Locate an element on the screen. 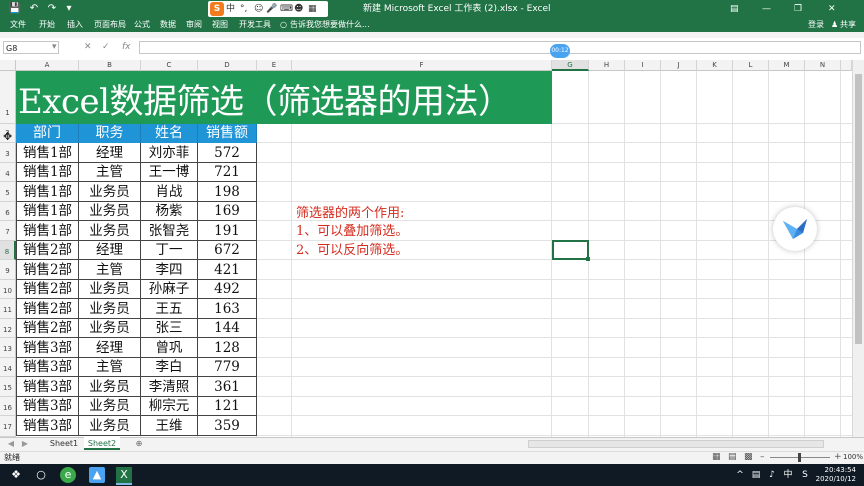 Image resolution: width=864 pixels, height=486 pixels. cell-name: 王五 is located at coordinates (169, 309).